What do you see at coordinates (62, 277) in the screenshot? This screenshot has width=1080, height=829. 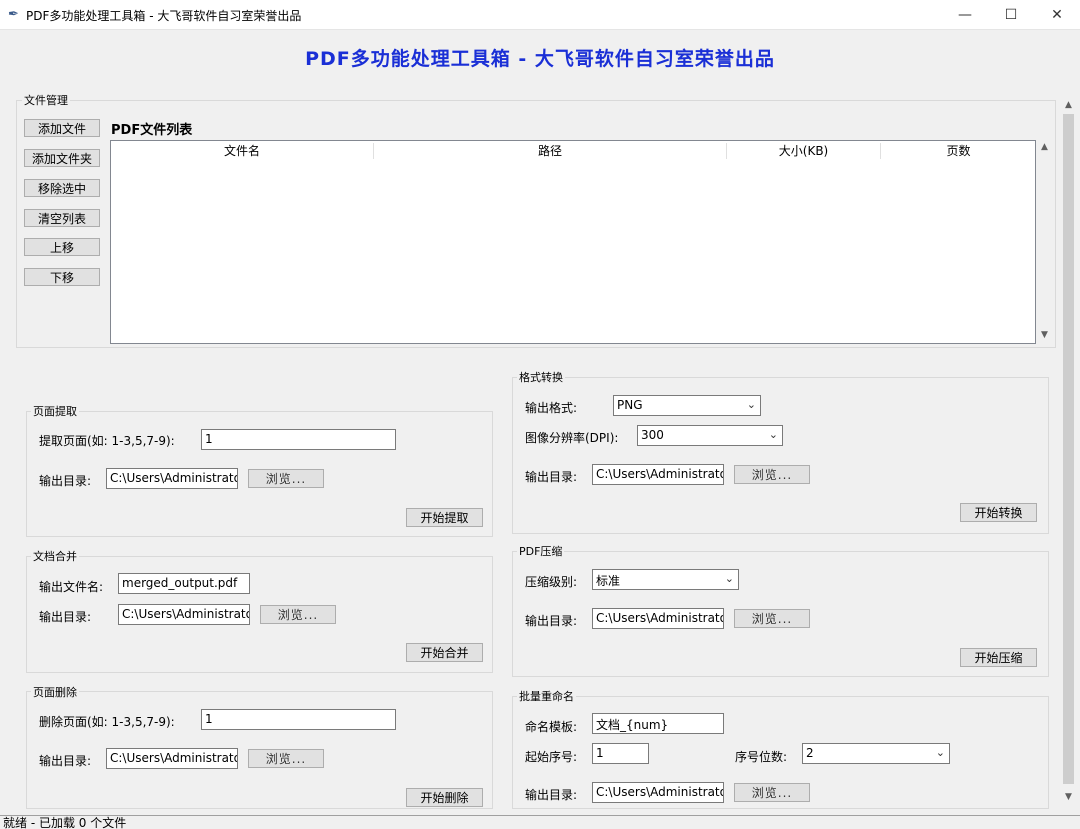 I see `move-down-button: 下移` at bounding box center [62, 277].